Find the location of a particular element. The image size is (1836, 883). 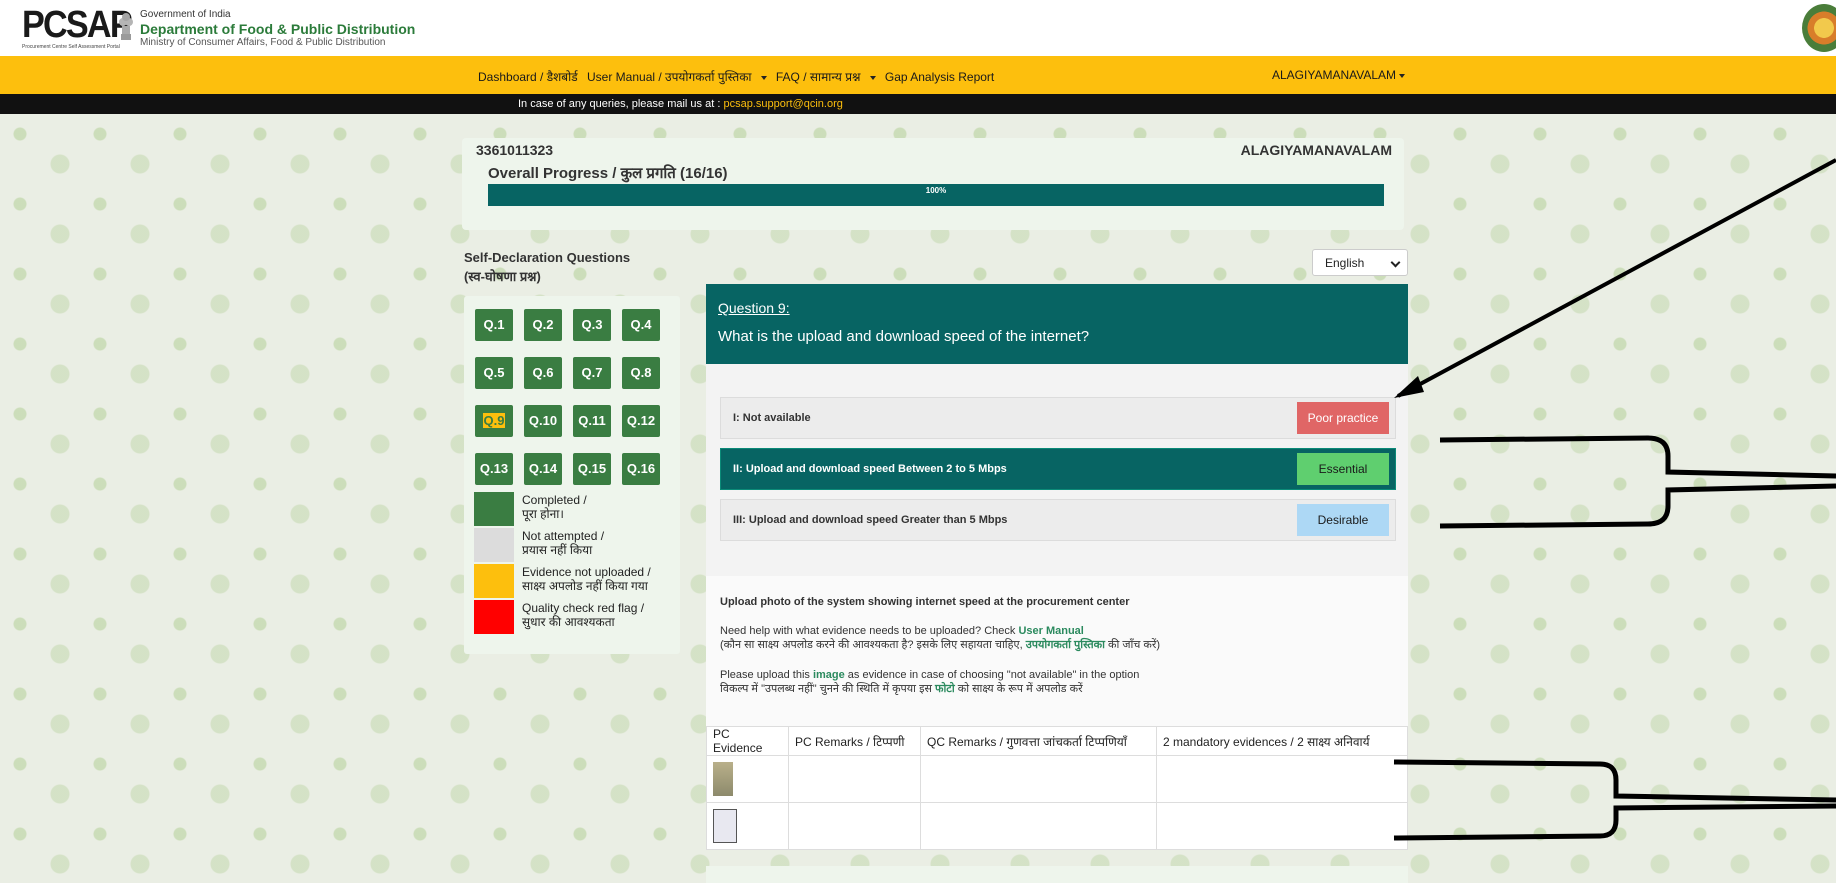

question-button-5: Q.5 is located at coordinates (494, 373).